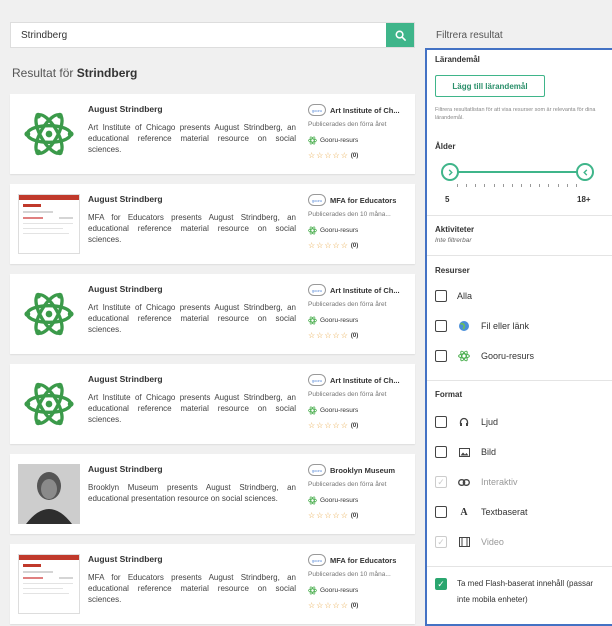 The width and height of the screenshot is (612, 626). I want to click on add-learning-goal-button: Lägg till lärandemål, so click(490, 86).